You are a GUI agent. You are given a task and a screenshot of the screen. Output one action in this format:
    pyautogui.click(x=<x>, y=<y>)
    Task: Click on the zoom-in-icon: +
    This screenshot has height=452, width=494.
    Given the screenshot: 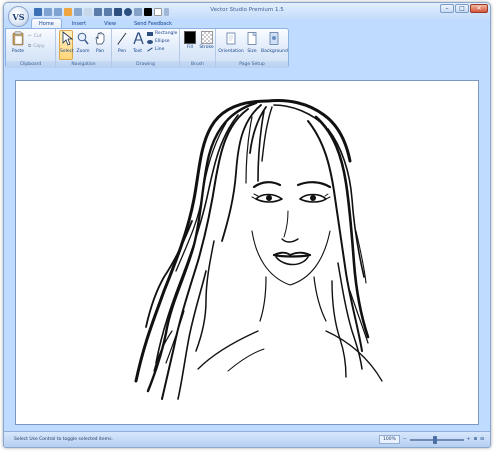 What is the action you would take?
    pyautogui.click(x=469, y=439)
    